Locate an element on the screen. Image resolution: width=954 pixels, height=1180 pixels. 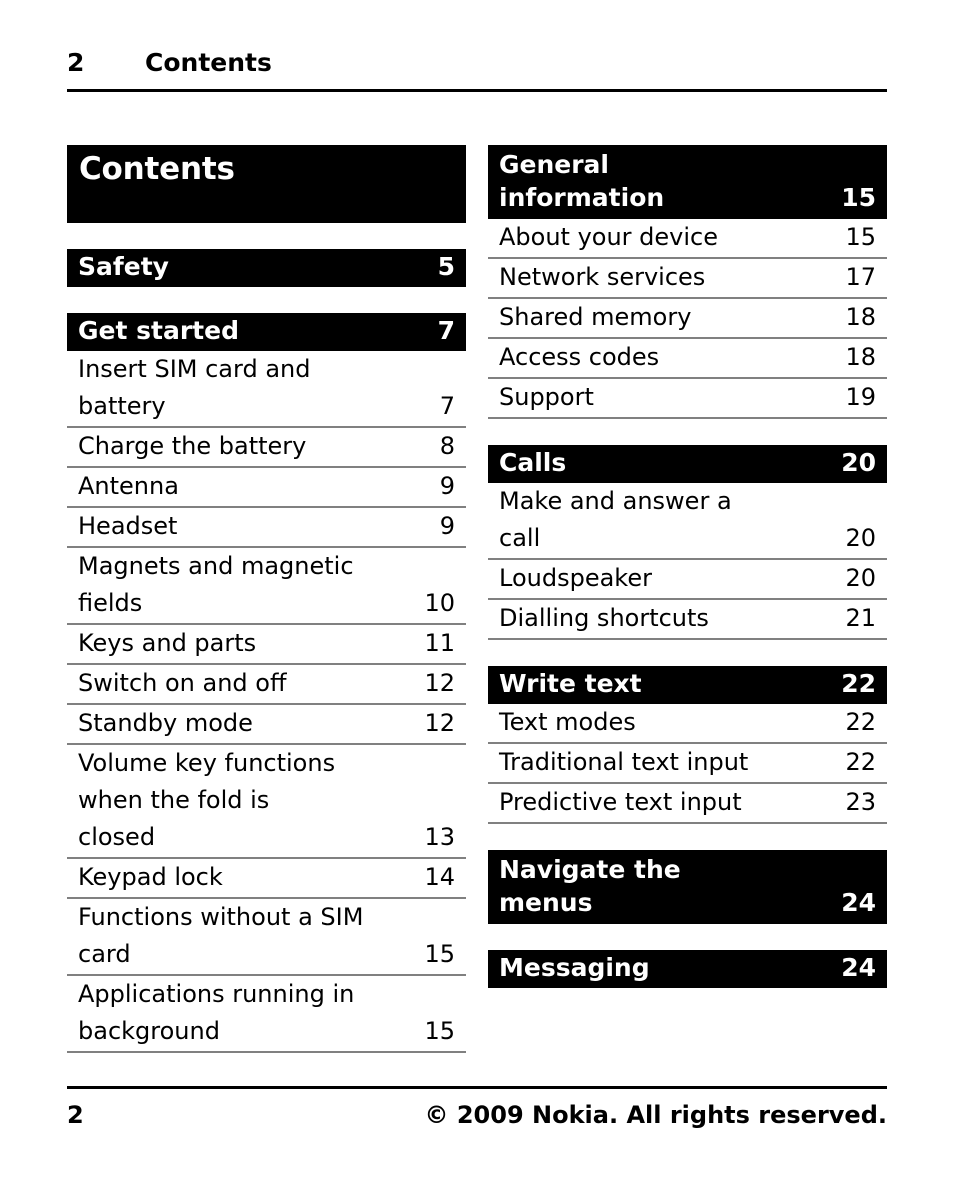
toc-entry: Switch on and off 12 is located at coordinates (266, 685).